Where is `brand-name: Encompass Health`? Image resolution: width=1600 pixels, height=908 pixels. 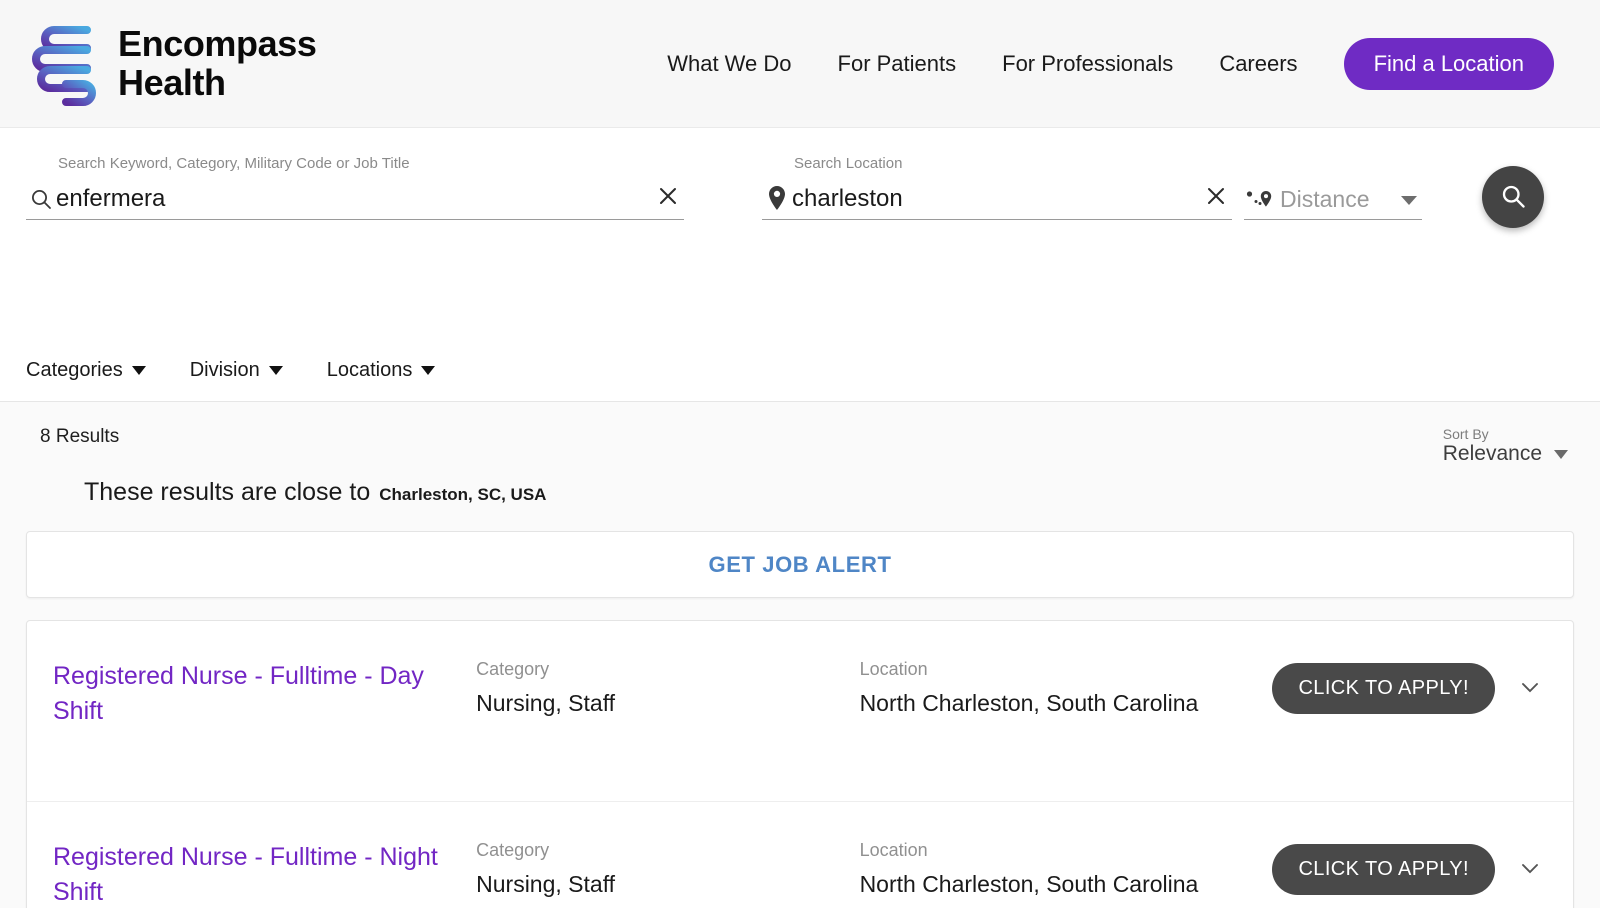 brand-name: Encompass Health is located at coordinates (217, 62).